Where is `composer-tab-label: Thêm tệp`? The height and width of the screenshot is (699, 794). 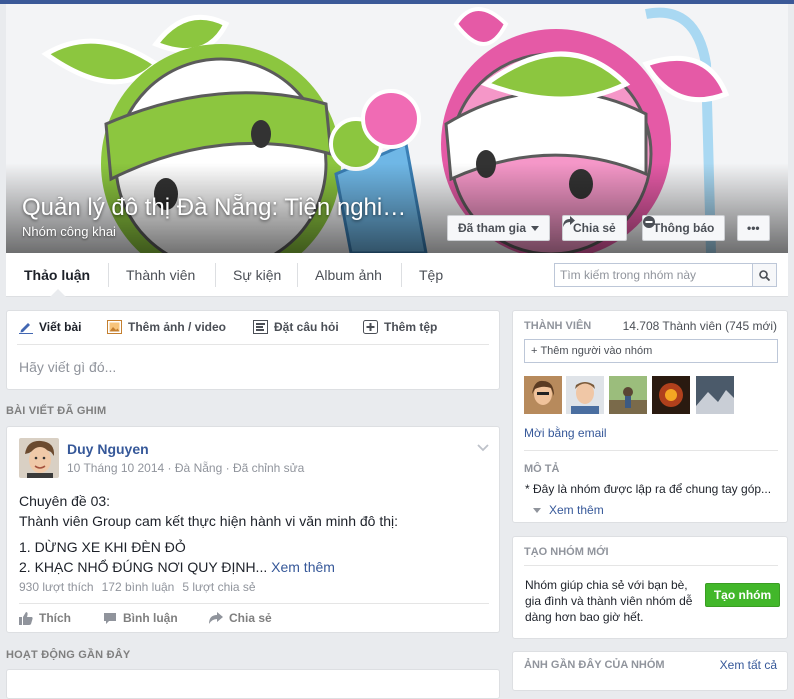
composer-tab-label: Thêm tệp is located at coordinates (411, 327).